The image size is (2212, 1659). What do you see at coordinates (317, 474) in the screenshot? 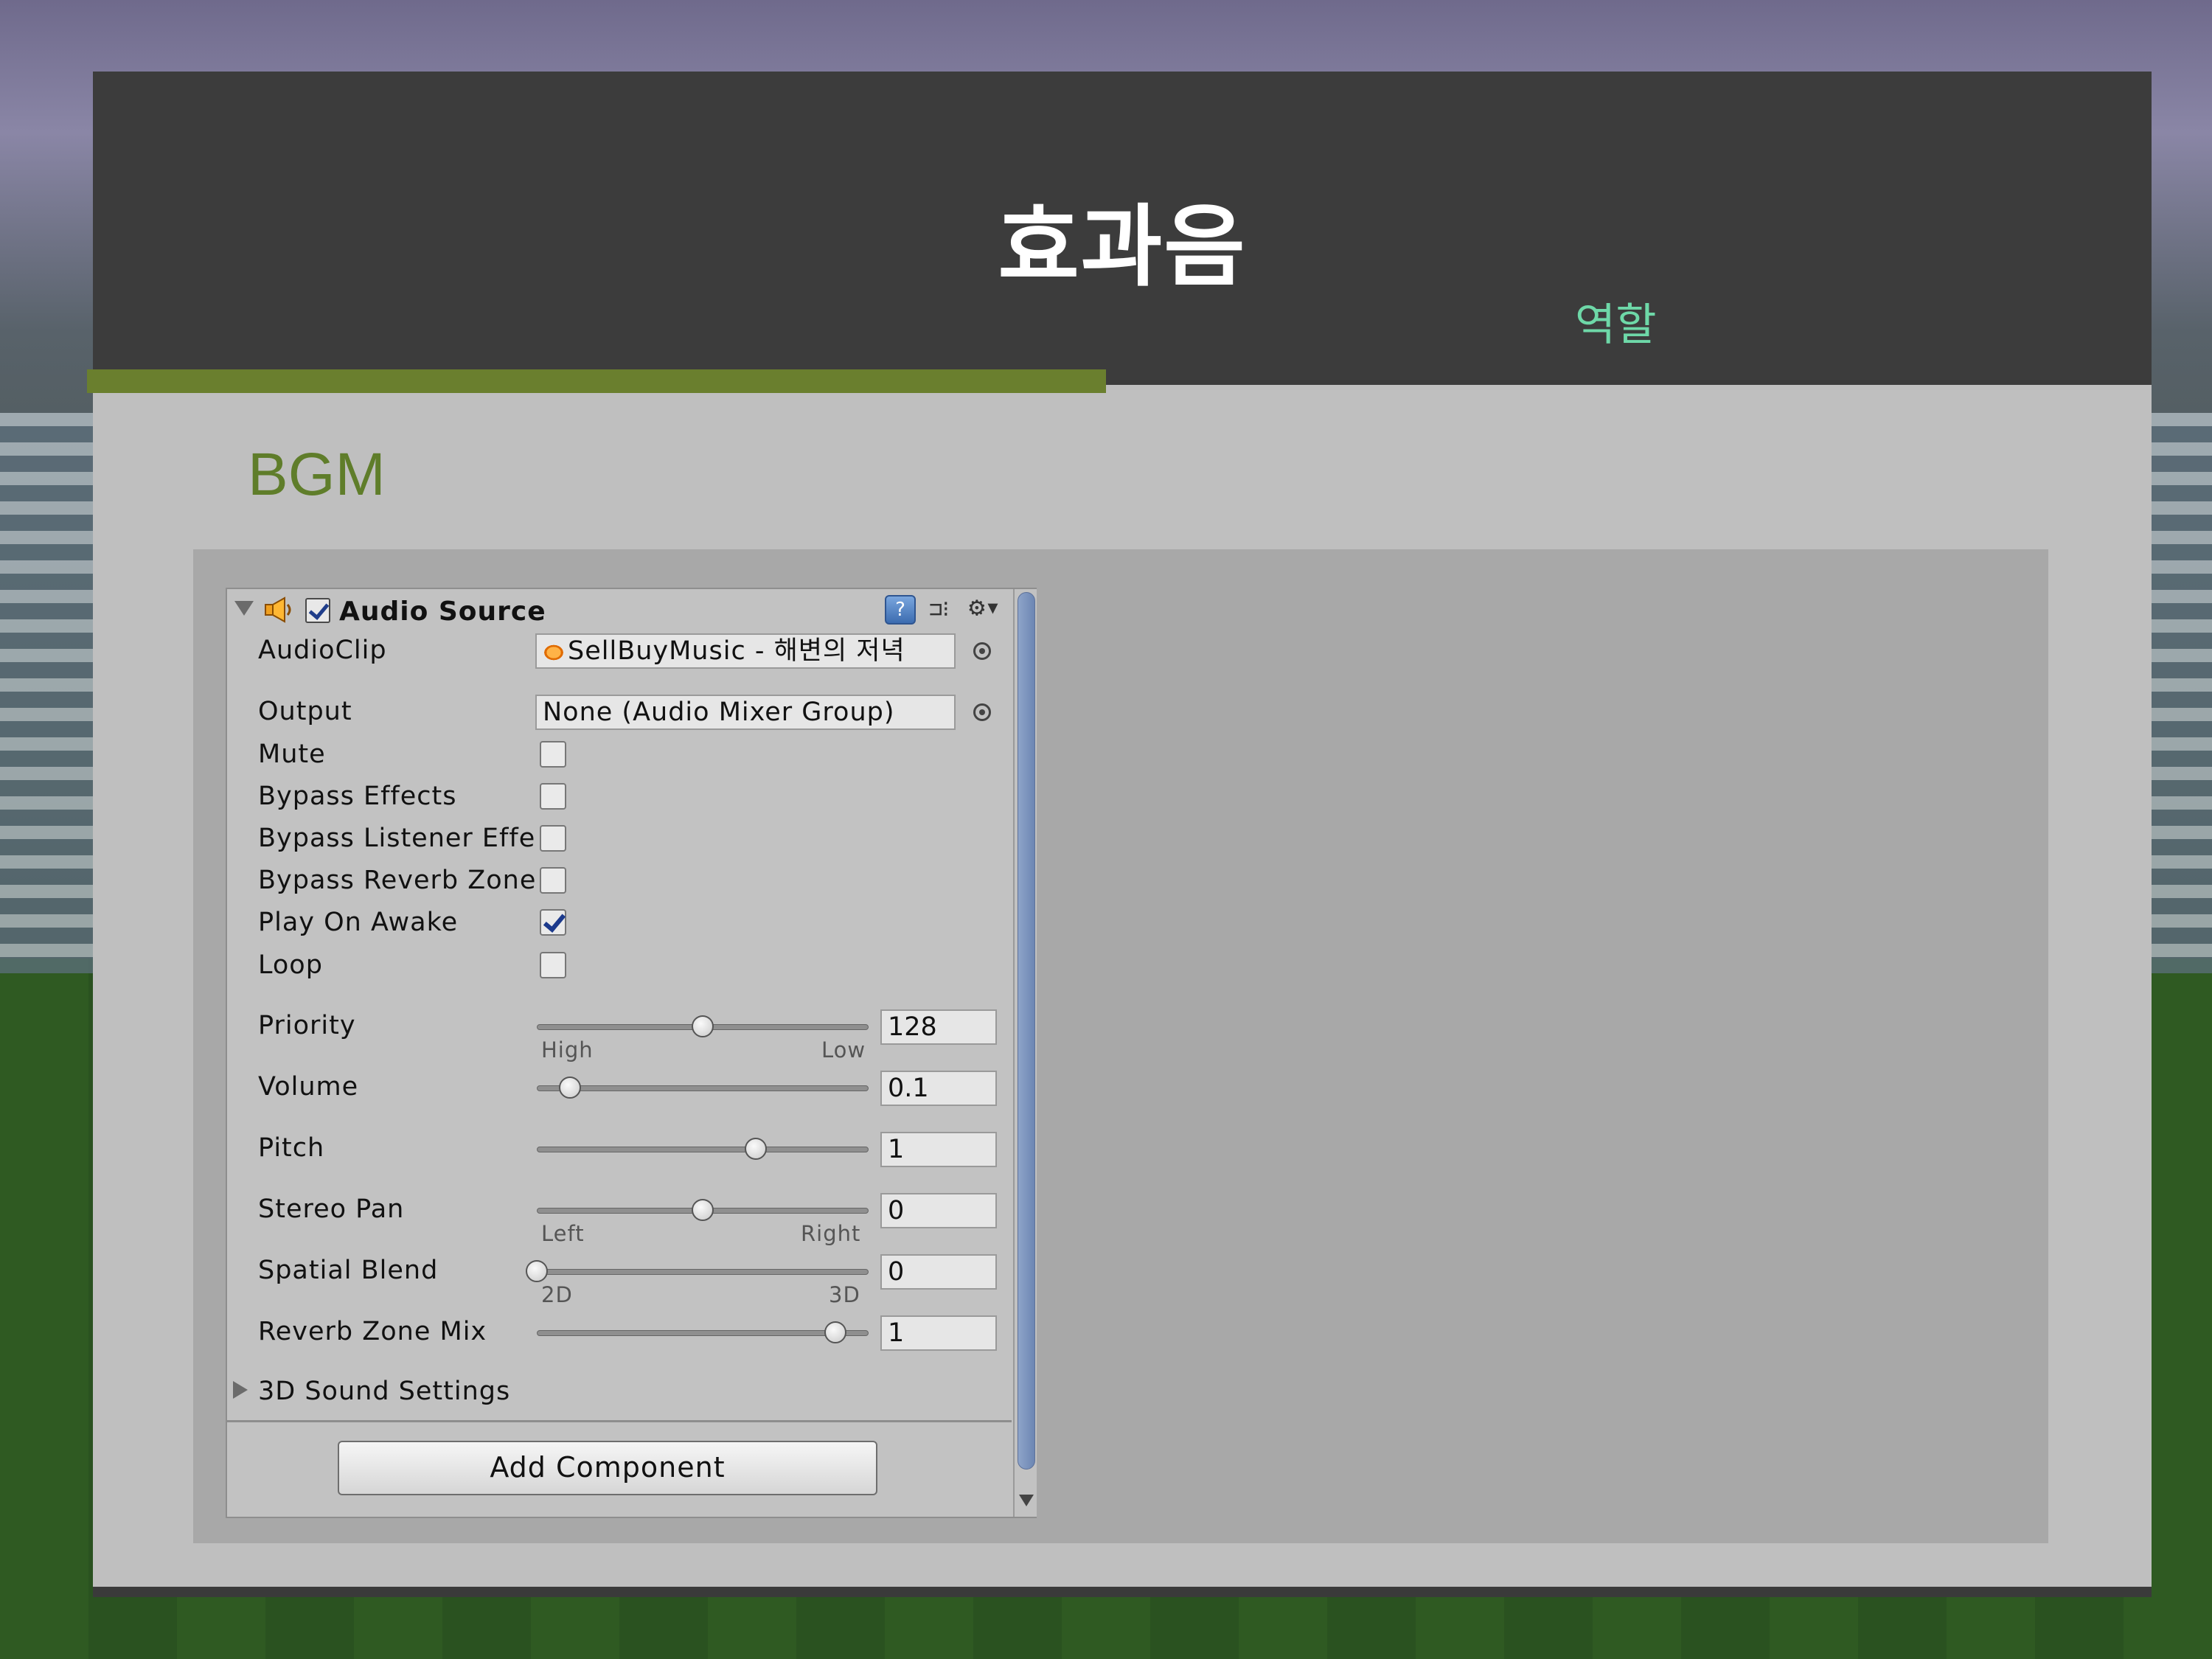
I see `section-heading: BGM` at bounding box center [317, 474].